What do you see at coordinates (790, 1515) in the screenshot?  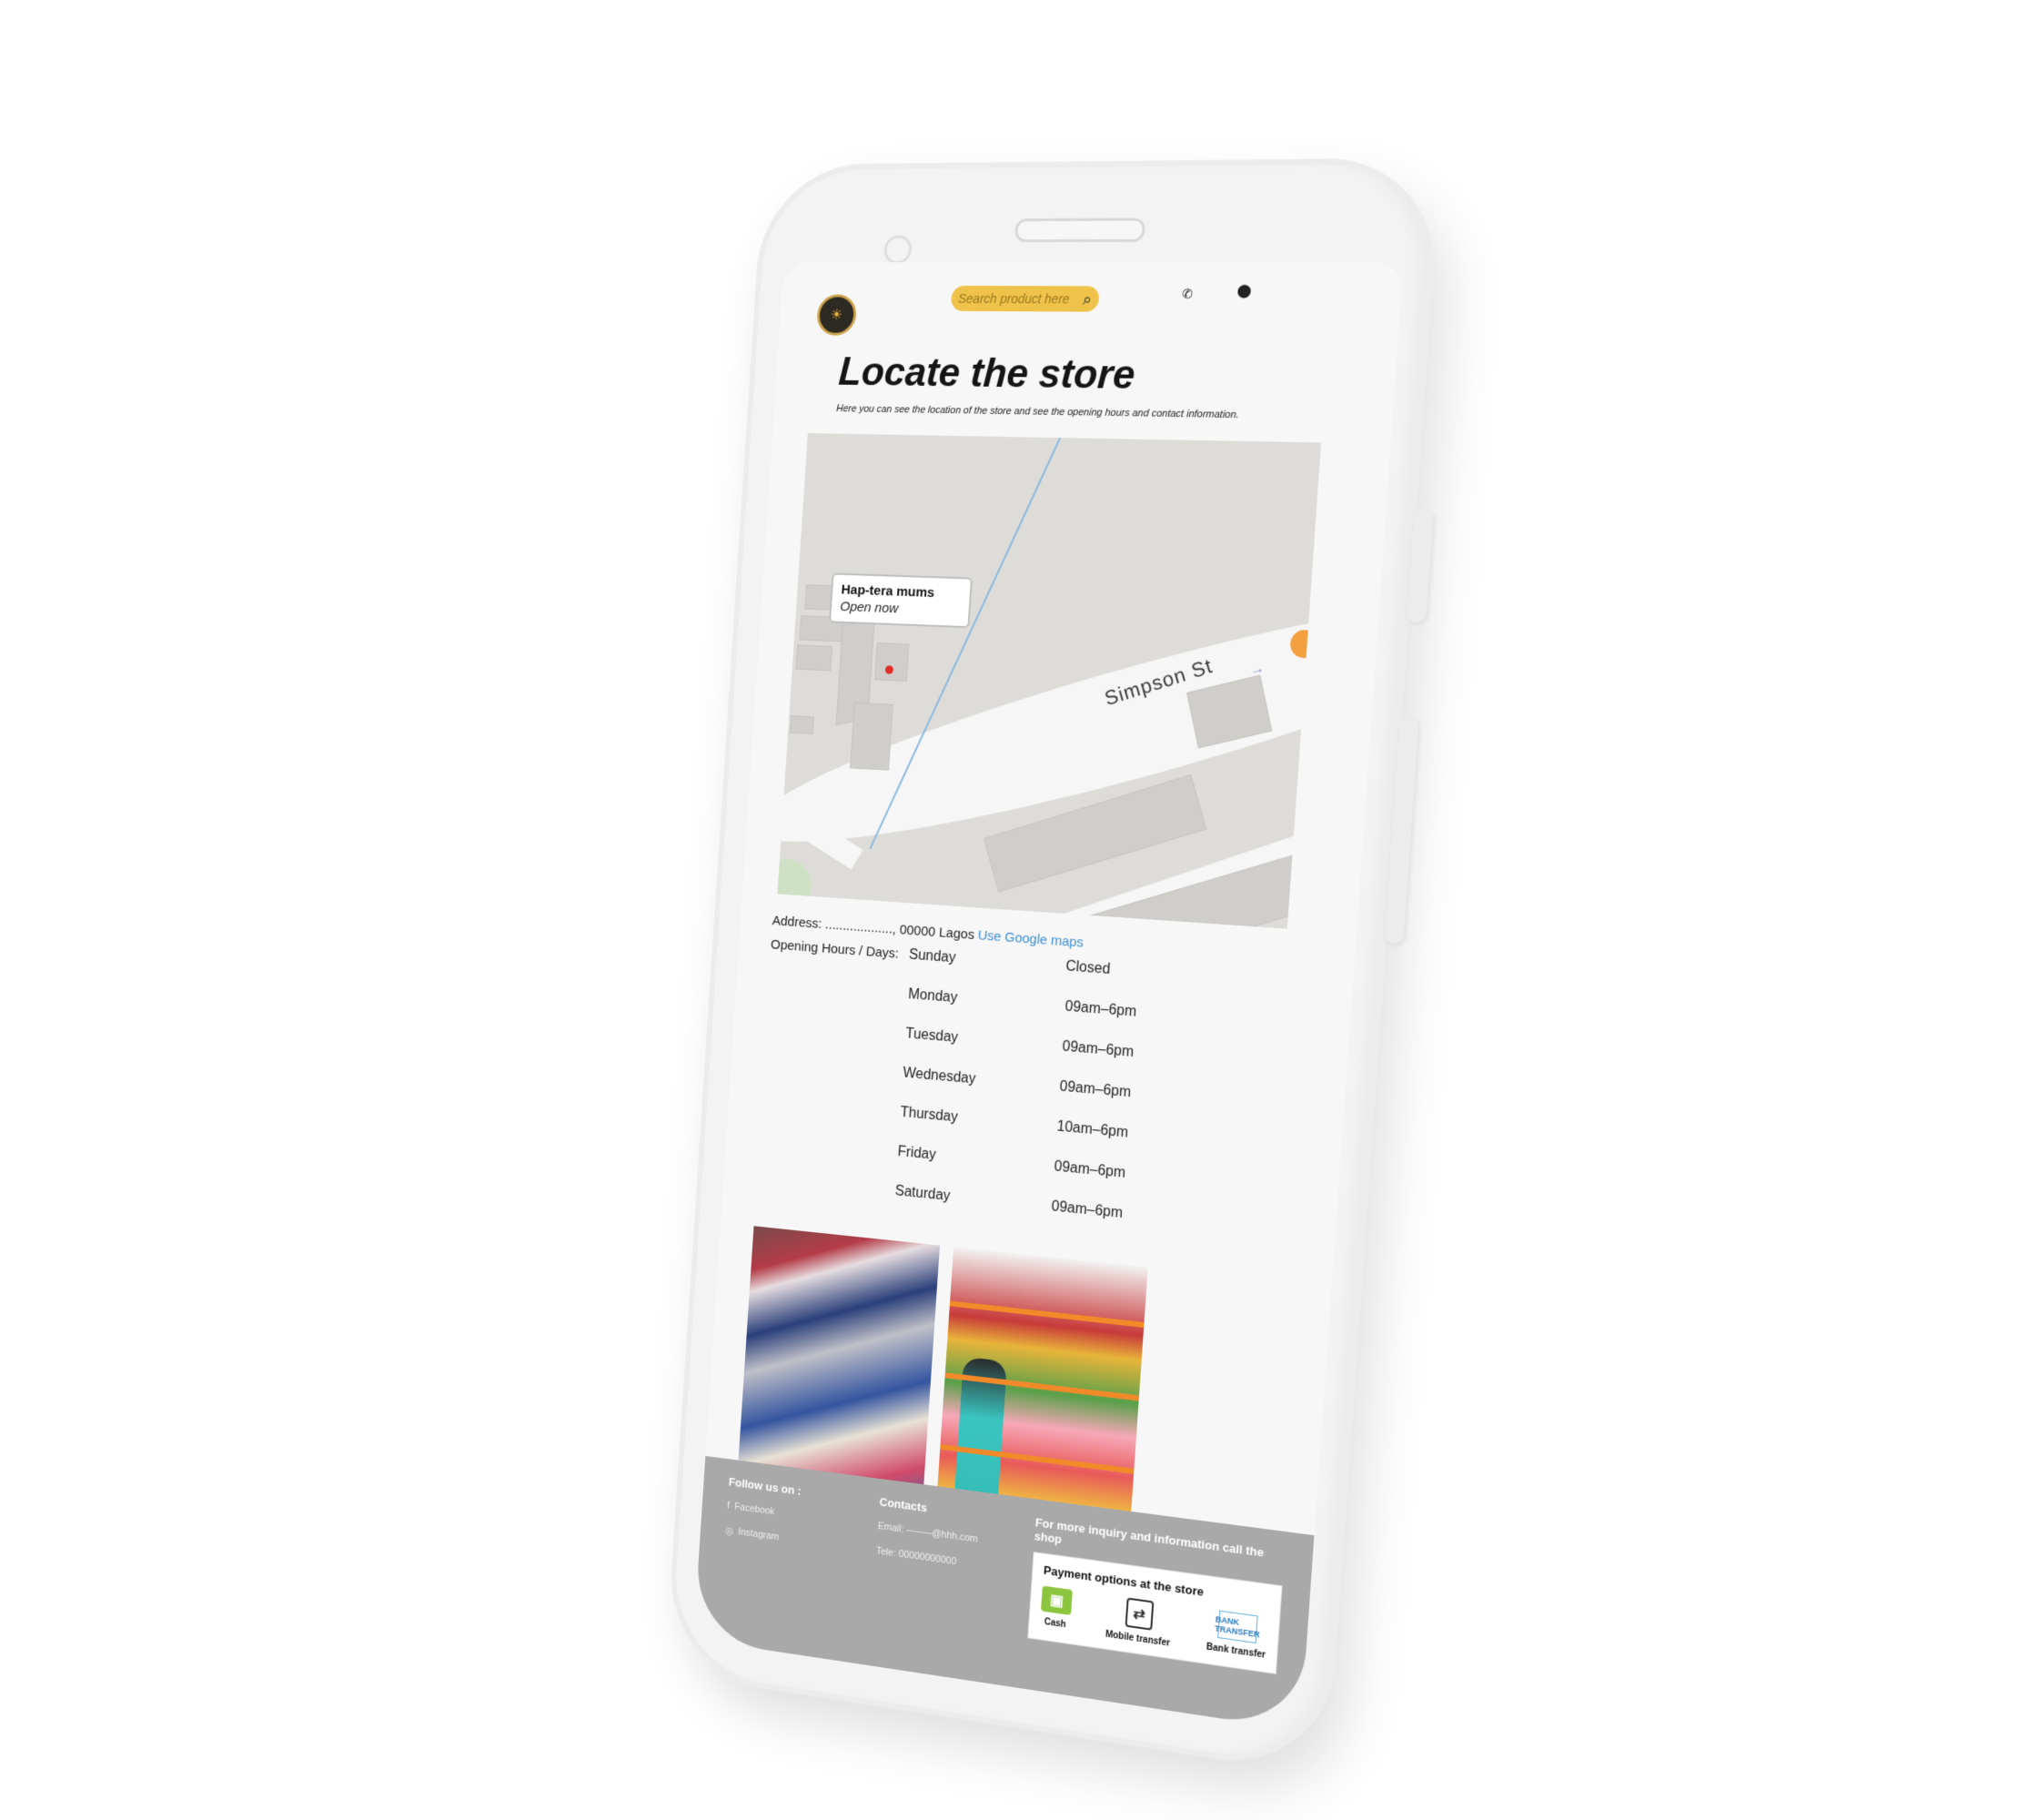 I see `facebook-link: f Facebook` at bounding box center [790, 1515].